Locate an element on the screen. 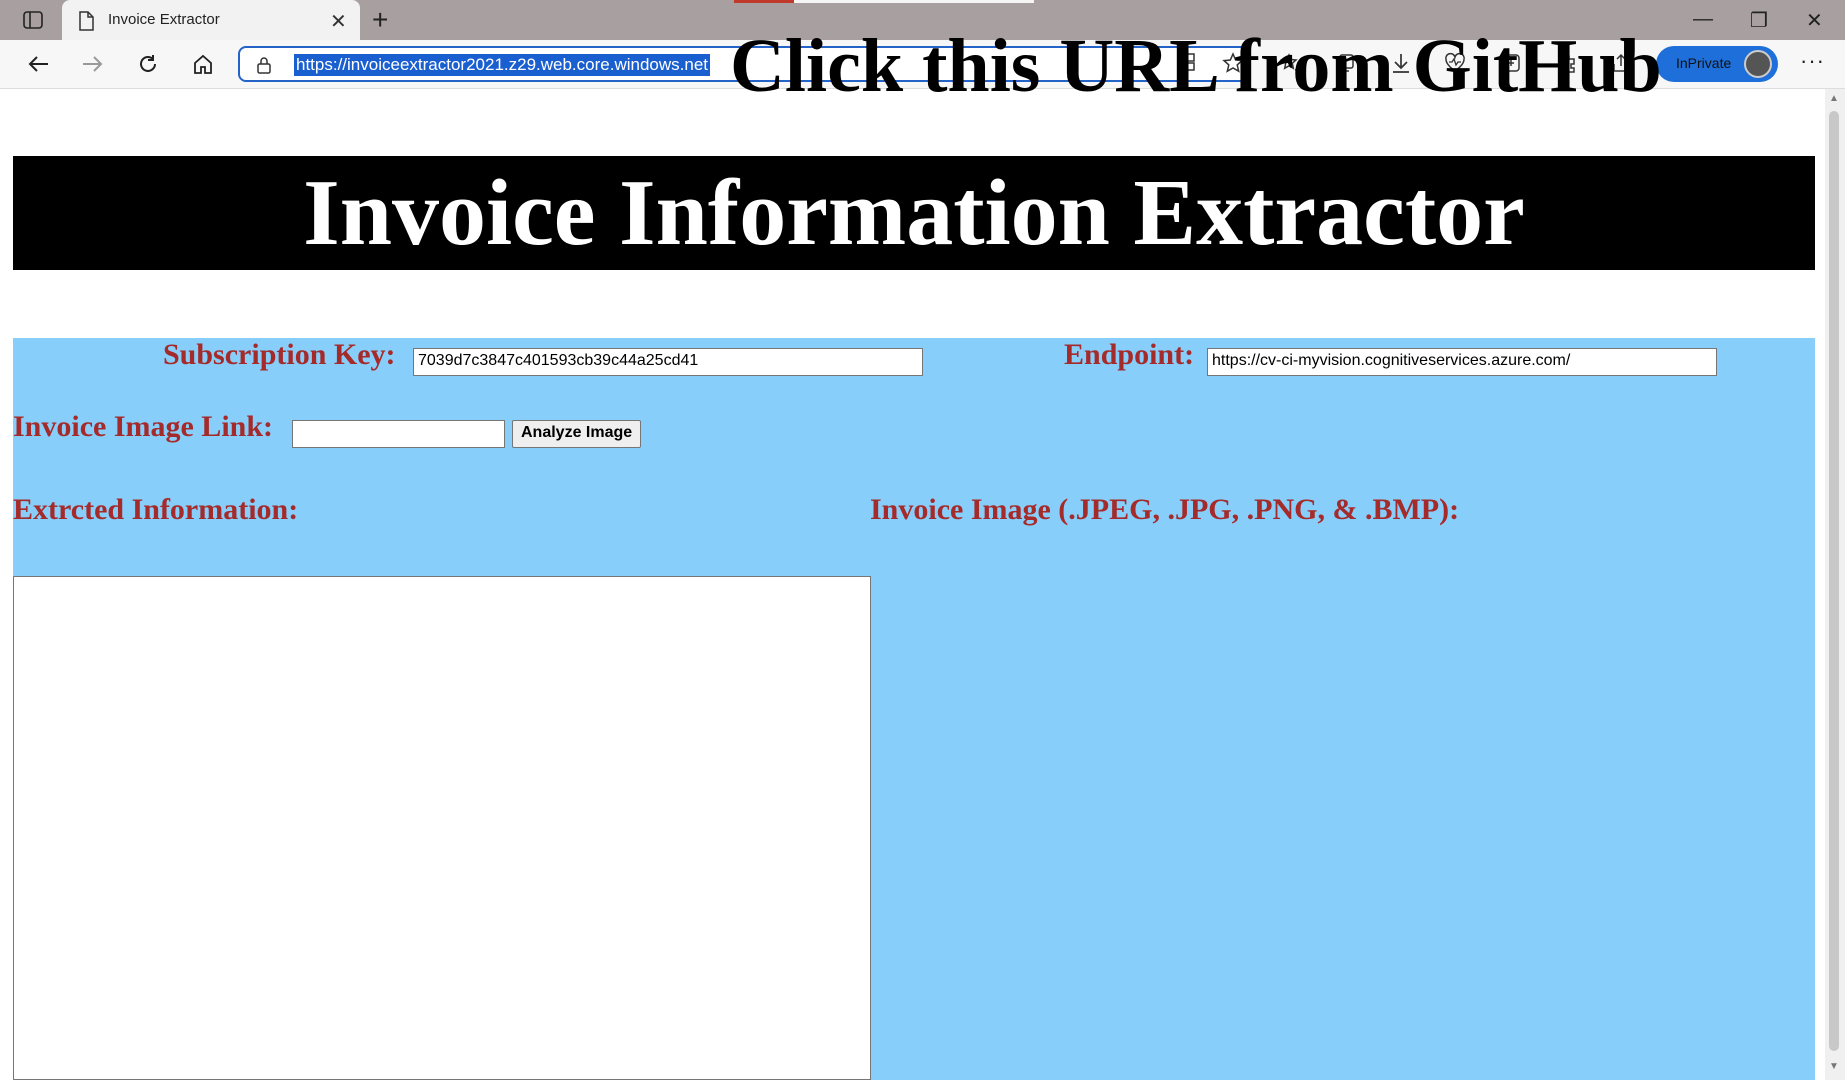 The width and height of the screenshot is (1845, 1080). scroll-thumb is located at coordinates (1834, 581).